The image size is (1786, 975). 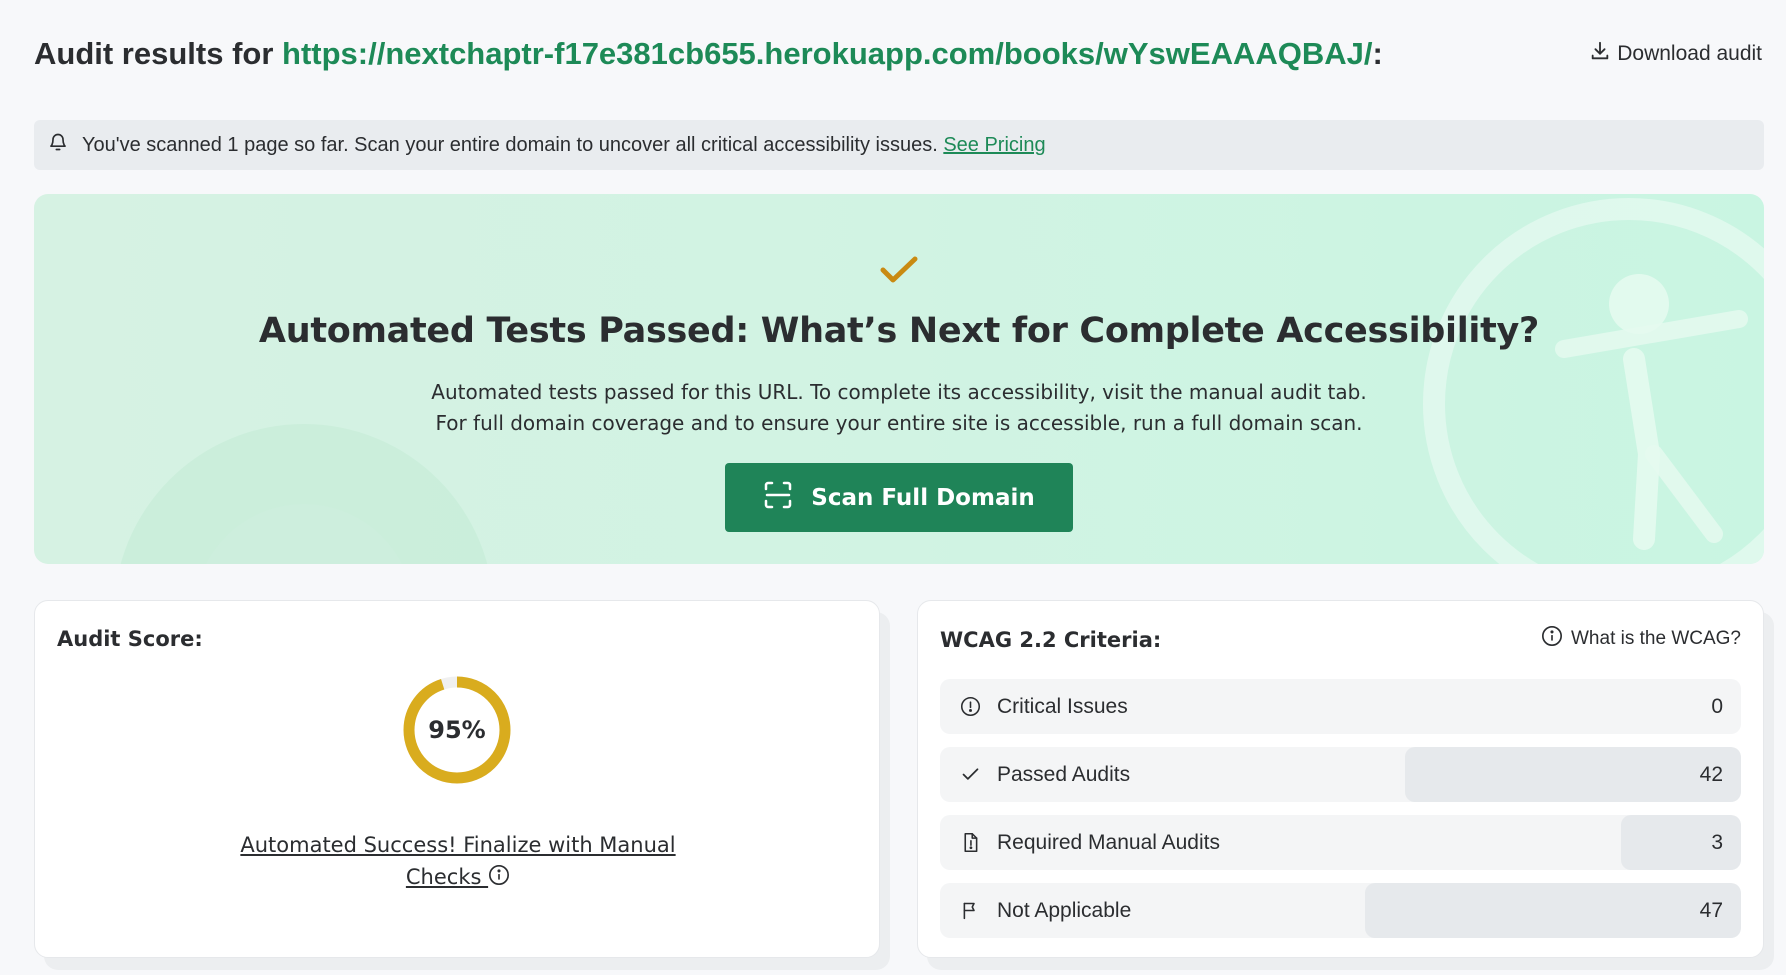 I want to click on audit-score-label: Audit Score:, so click(x=130, y=639).